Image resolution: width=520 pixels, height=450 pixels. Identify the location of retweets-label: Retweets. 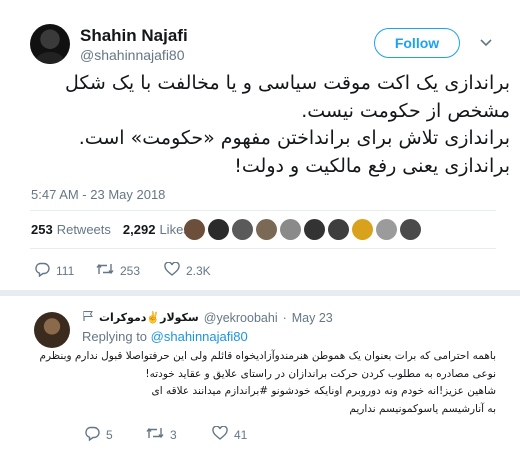
(83, 229).